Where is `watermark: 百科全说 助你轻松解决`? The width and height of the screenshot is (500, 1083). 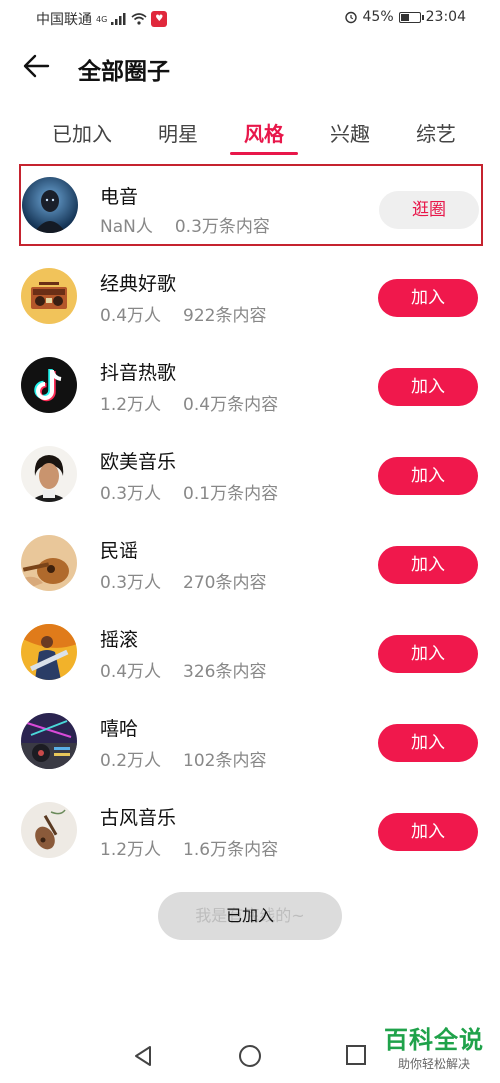 watermark: 百科全说 助你轻松解决 is located at coordinates (434, 1046).